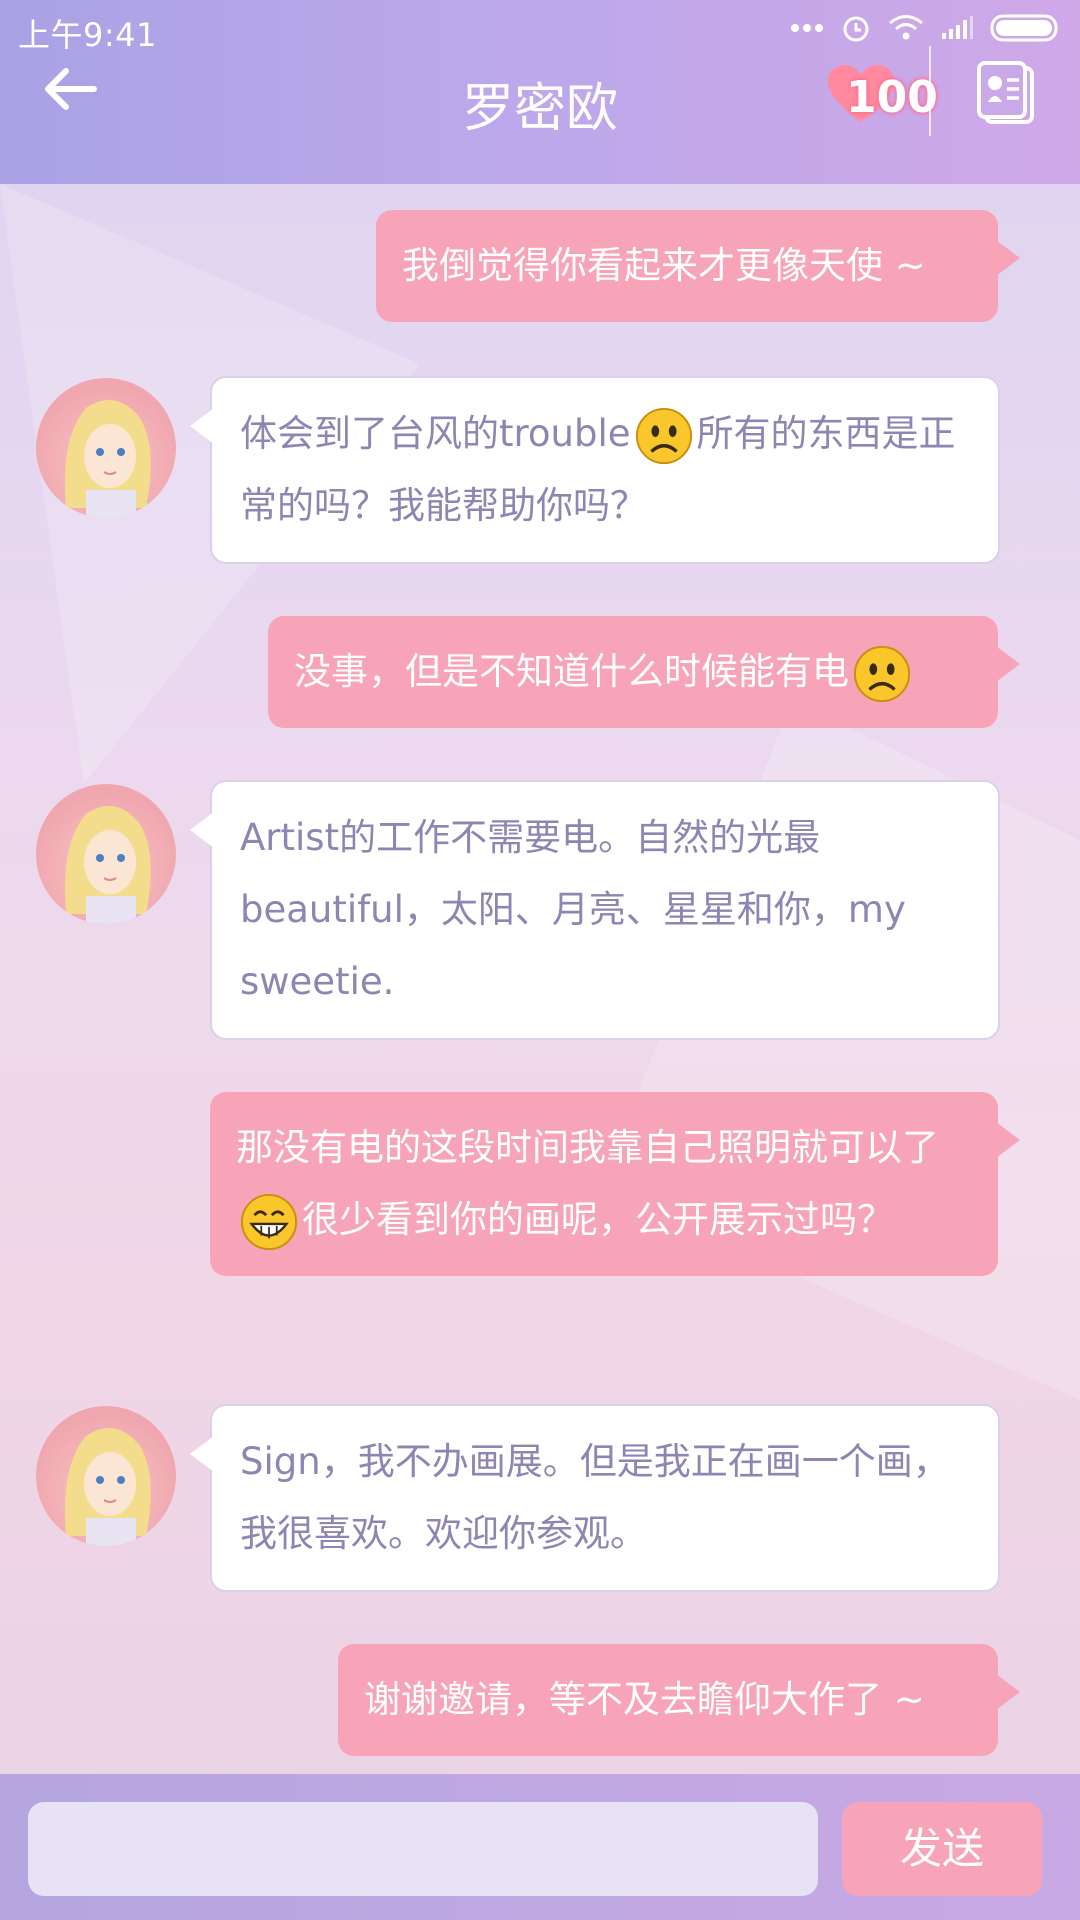  I want to click on outgoing-message: 我倒觉得你看起来才更像天使 ~, so click(698, 266).